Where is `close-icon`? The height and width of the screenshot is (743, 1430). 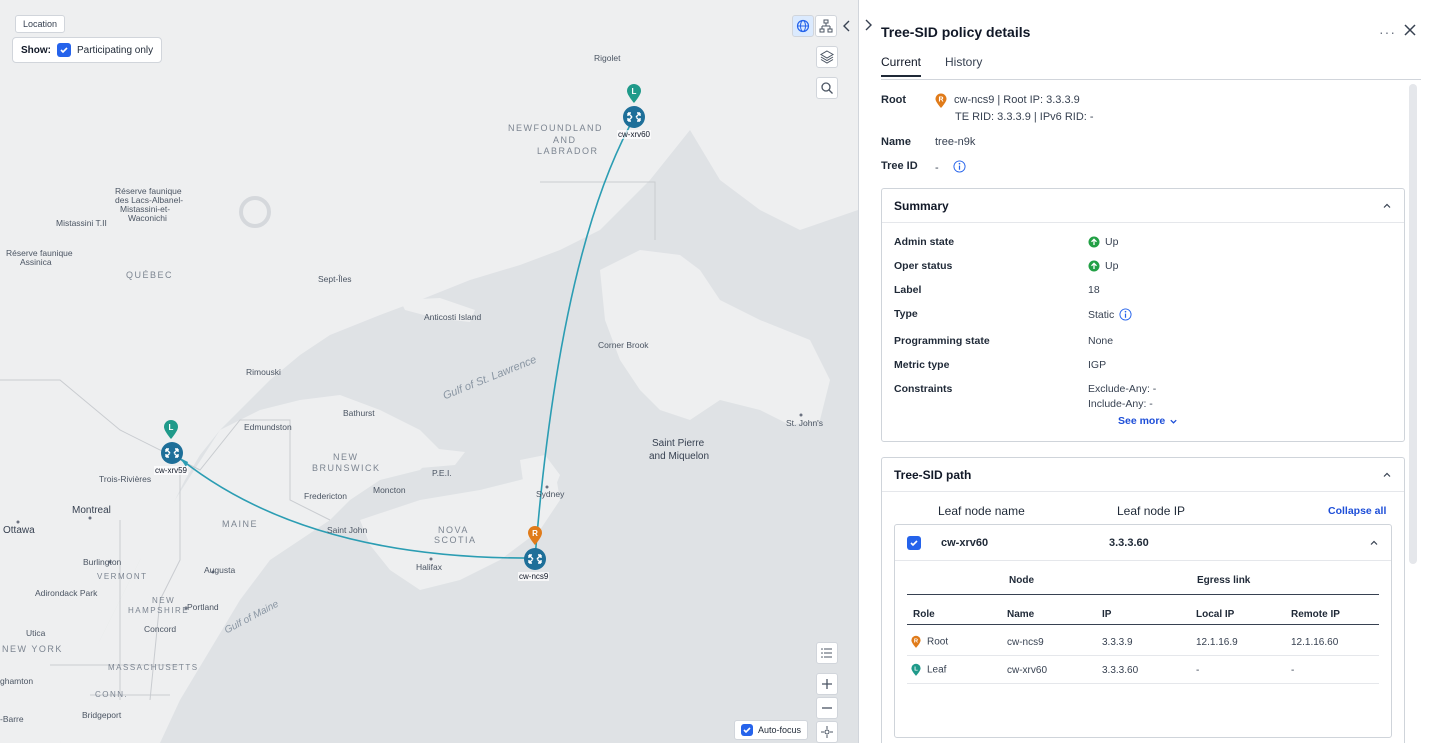 close-icon is located at coordinates (1410, 30).